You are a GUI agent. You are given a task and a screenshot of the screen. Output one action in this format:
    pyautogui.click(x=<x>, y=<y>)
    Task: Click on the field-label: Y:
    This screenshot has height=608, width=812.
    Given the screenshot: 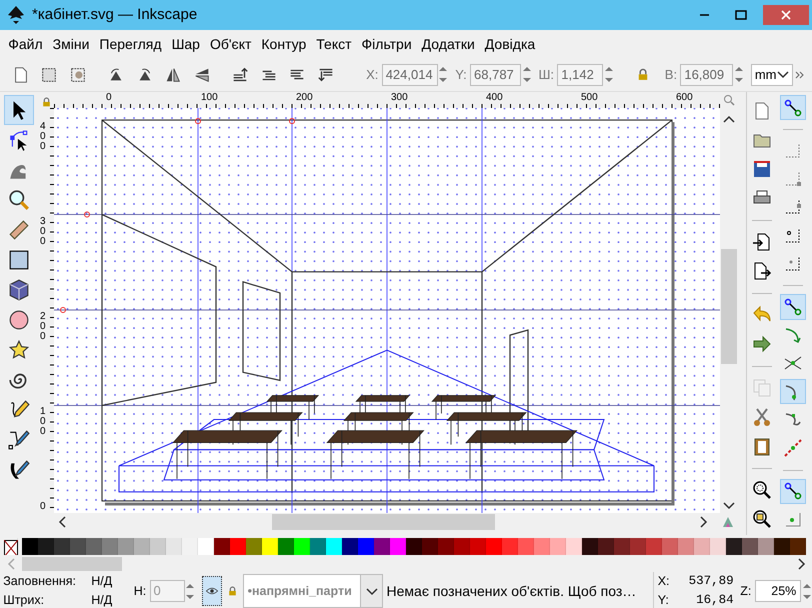 What is the action you would take?
    pyautogui.click(x=461, y=75)
    